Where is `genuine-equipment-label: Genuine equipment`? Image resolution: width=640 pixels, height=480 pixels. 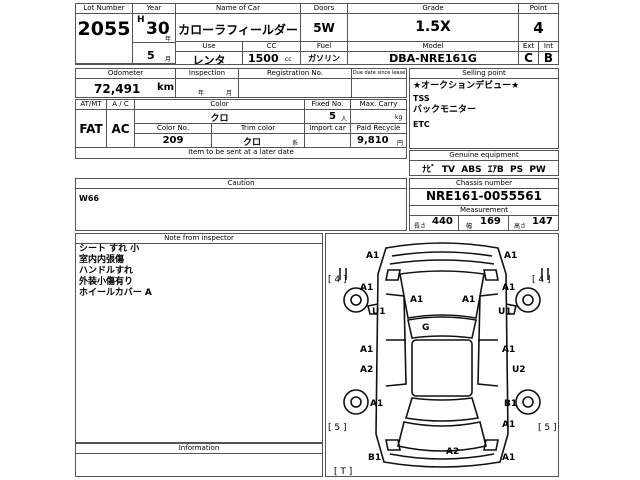
genuine-equipment-label: Genuine equipment is located at coordinates (484, 156).